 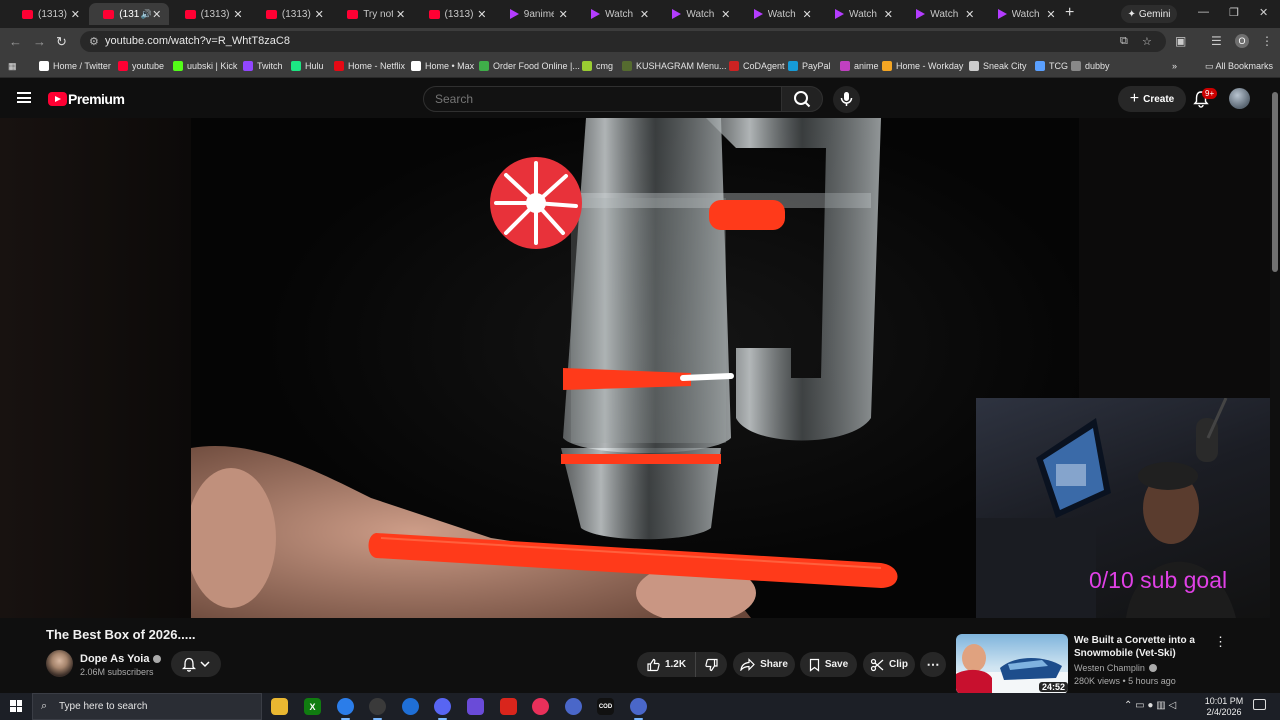 What do you see at coordinates (146, 14) in the screenshot?
I see `speaker-icon: 🔊` at bounding box center [146, 14].